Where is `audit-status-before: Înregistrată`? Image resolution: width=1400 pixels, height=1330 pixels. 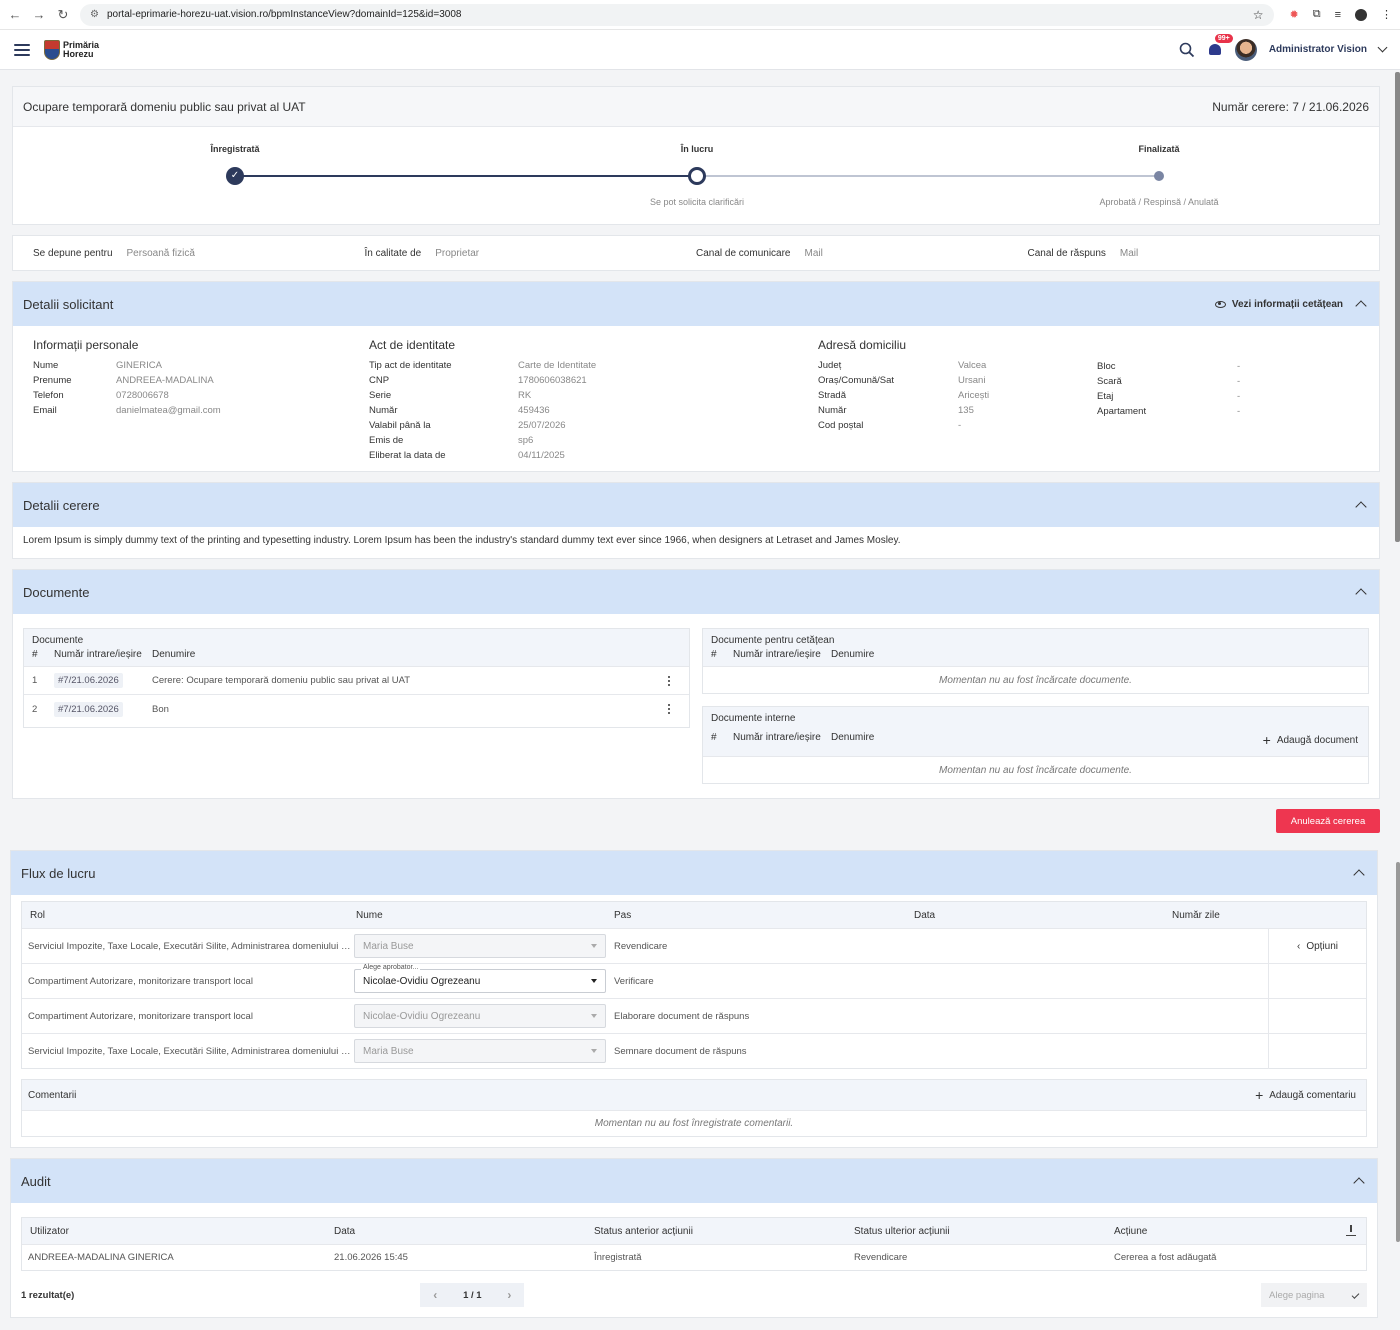
audit-status-before: Înregistrată is located at coordinates (618, 1257).